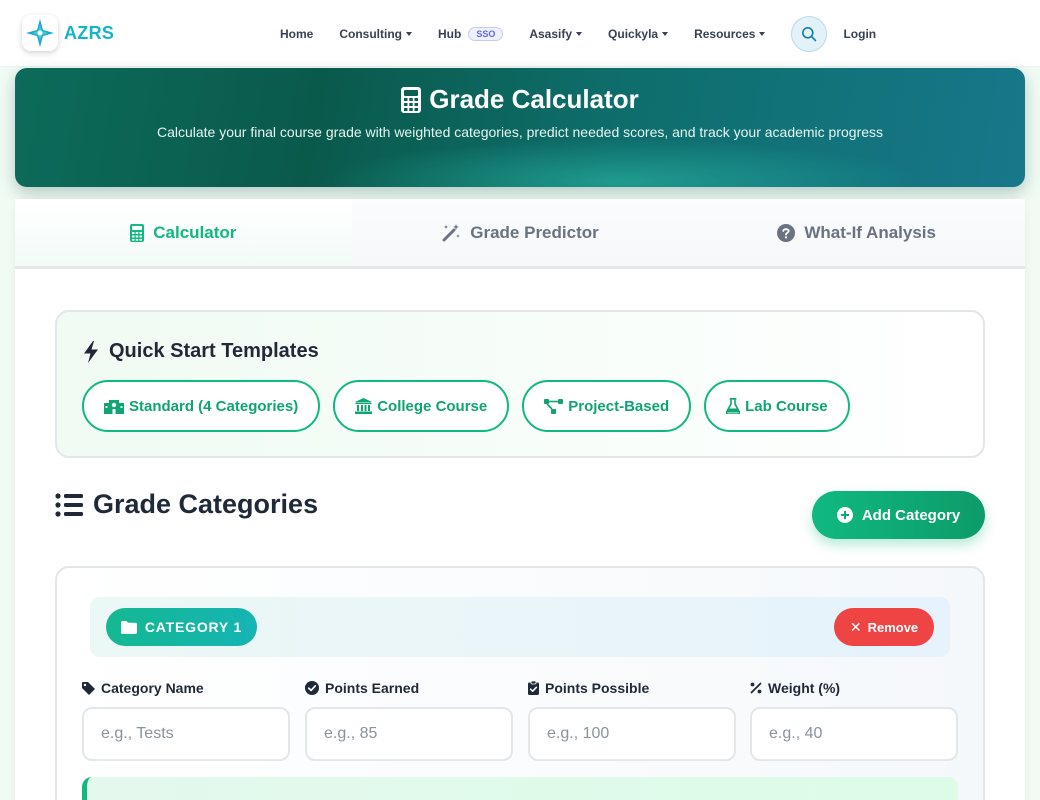 This screenshot has width=1040, height=800. I want to click on percent-icon, so click(756, 688).